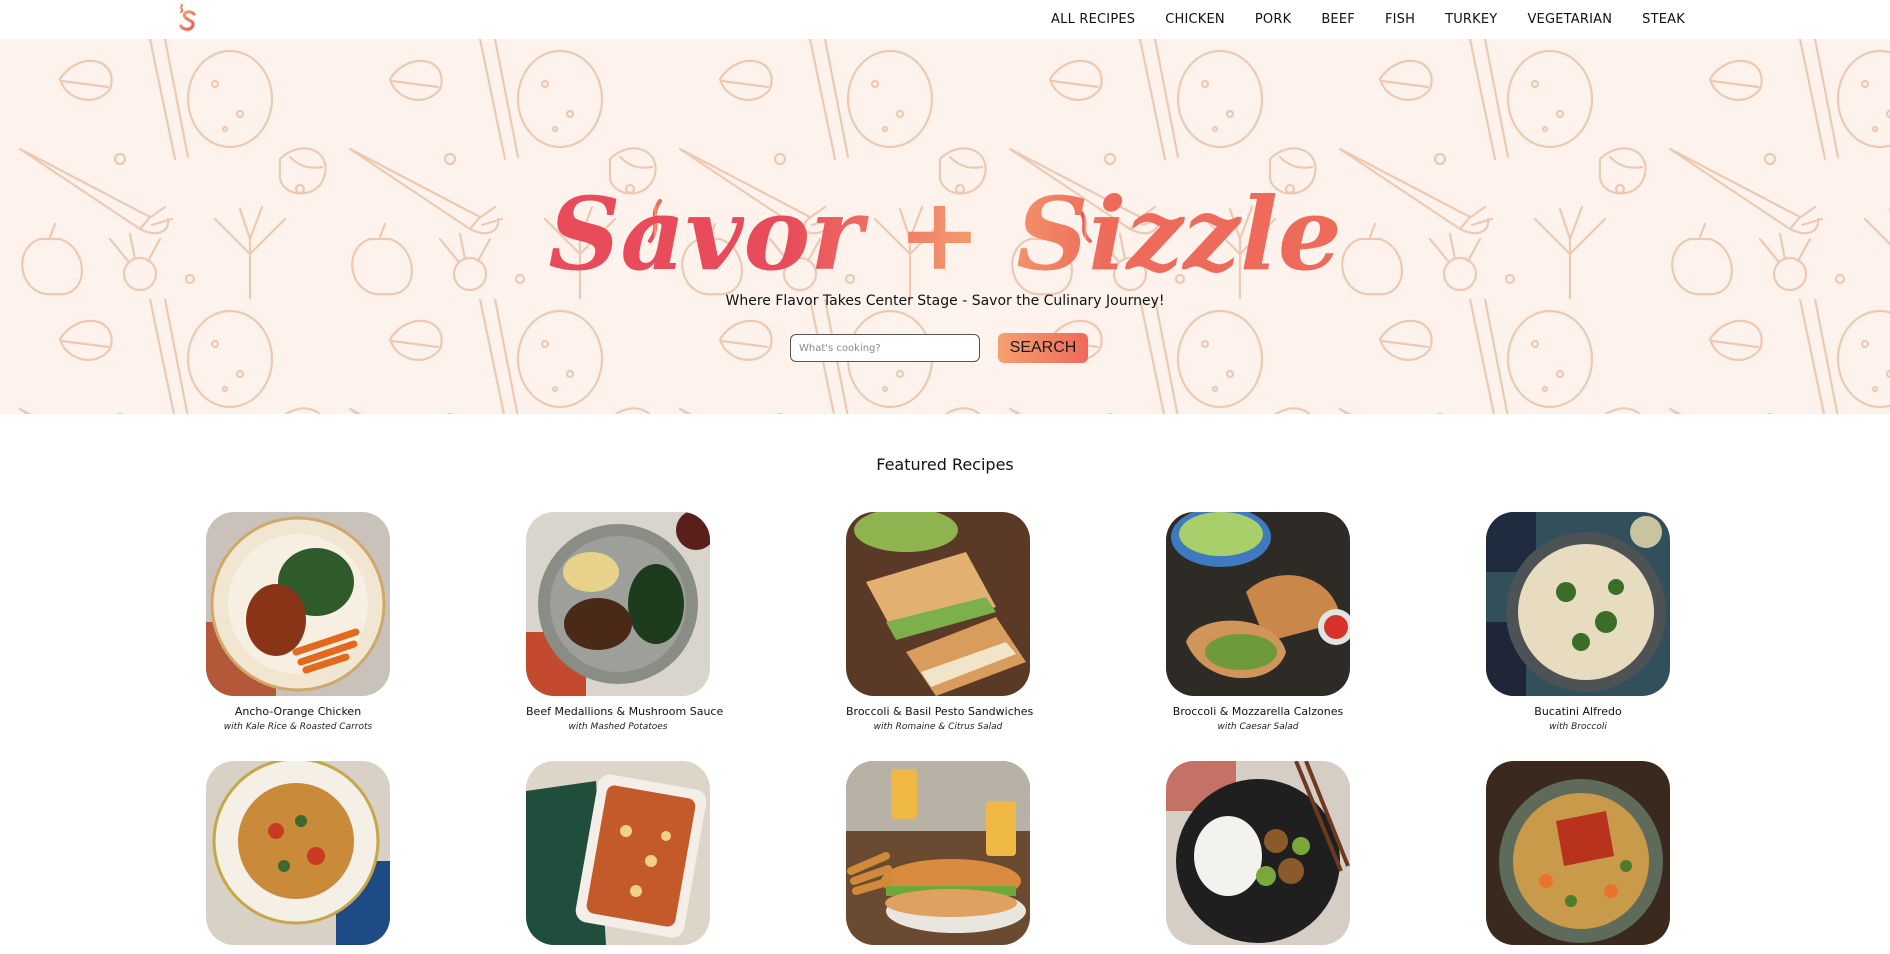 The image size is (1890, 954). Describe the element at coordinates (618, 853) in the screenshot. I see `recipe-image-lasagna` at that location.